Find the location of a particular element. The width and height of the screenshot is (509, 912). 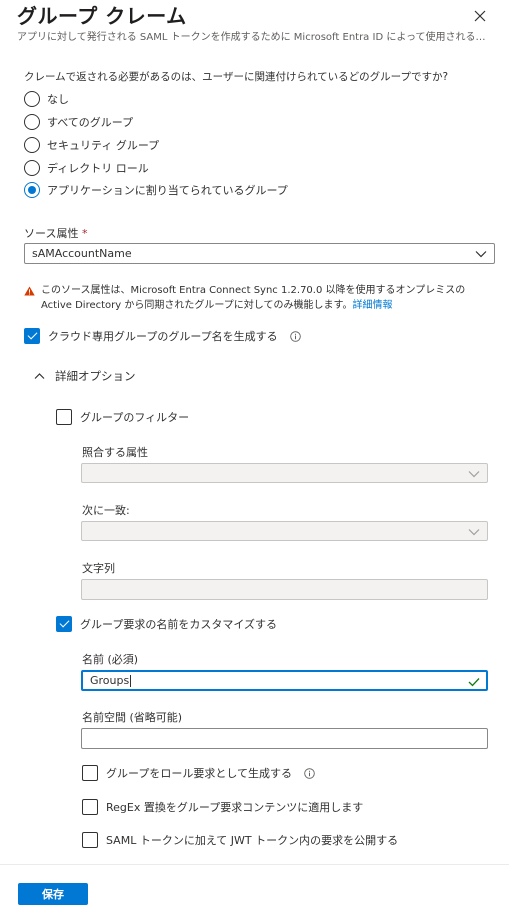

string-input is located at coordinates (284, 589).